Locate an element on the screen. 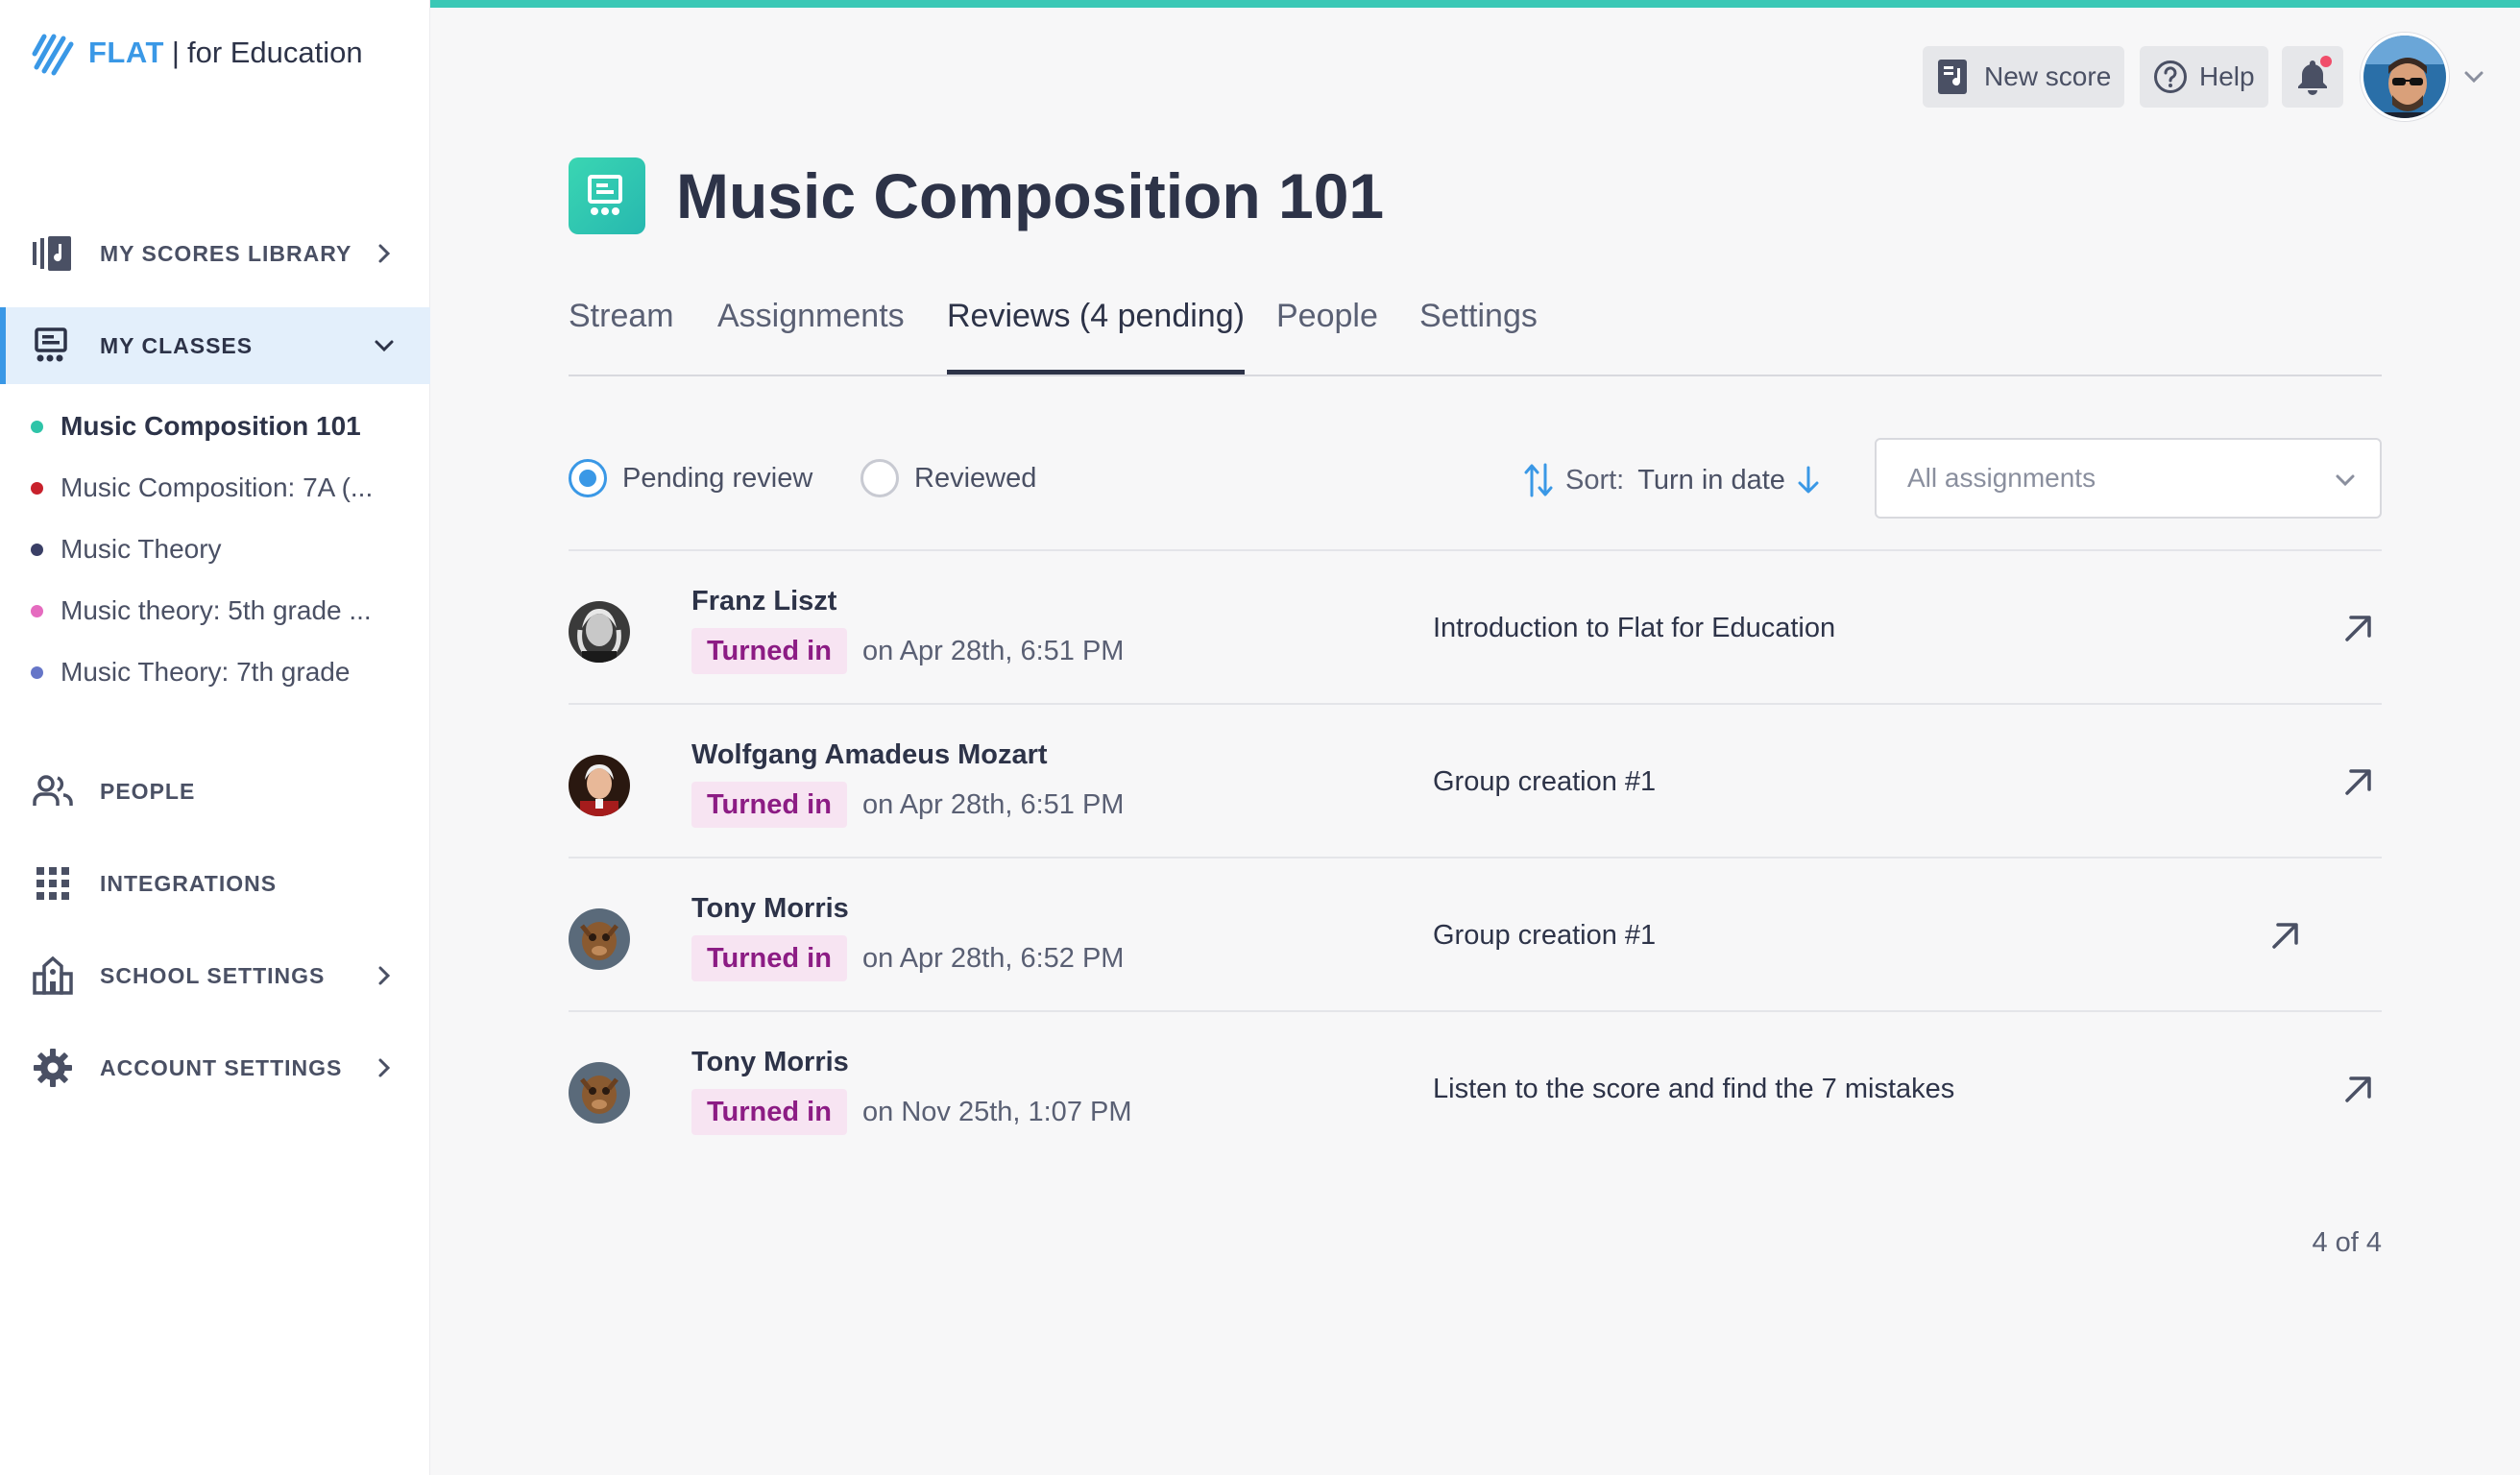 This screenshot has width=2520, height=1475. user-avatar is located at coordinates (2405, 77).